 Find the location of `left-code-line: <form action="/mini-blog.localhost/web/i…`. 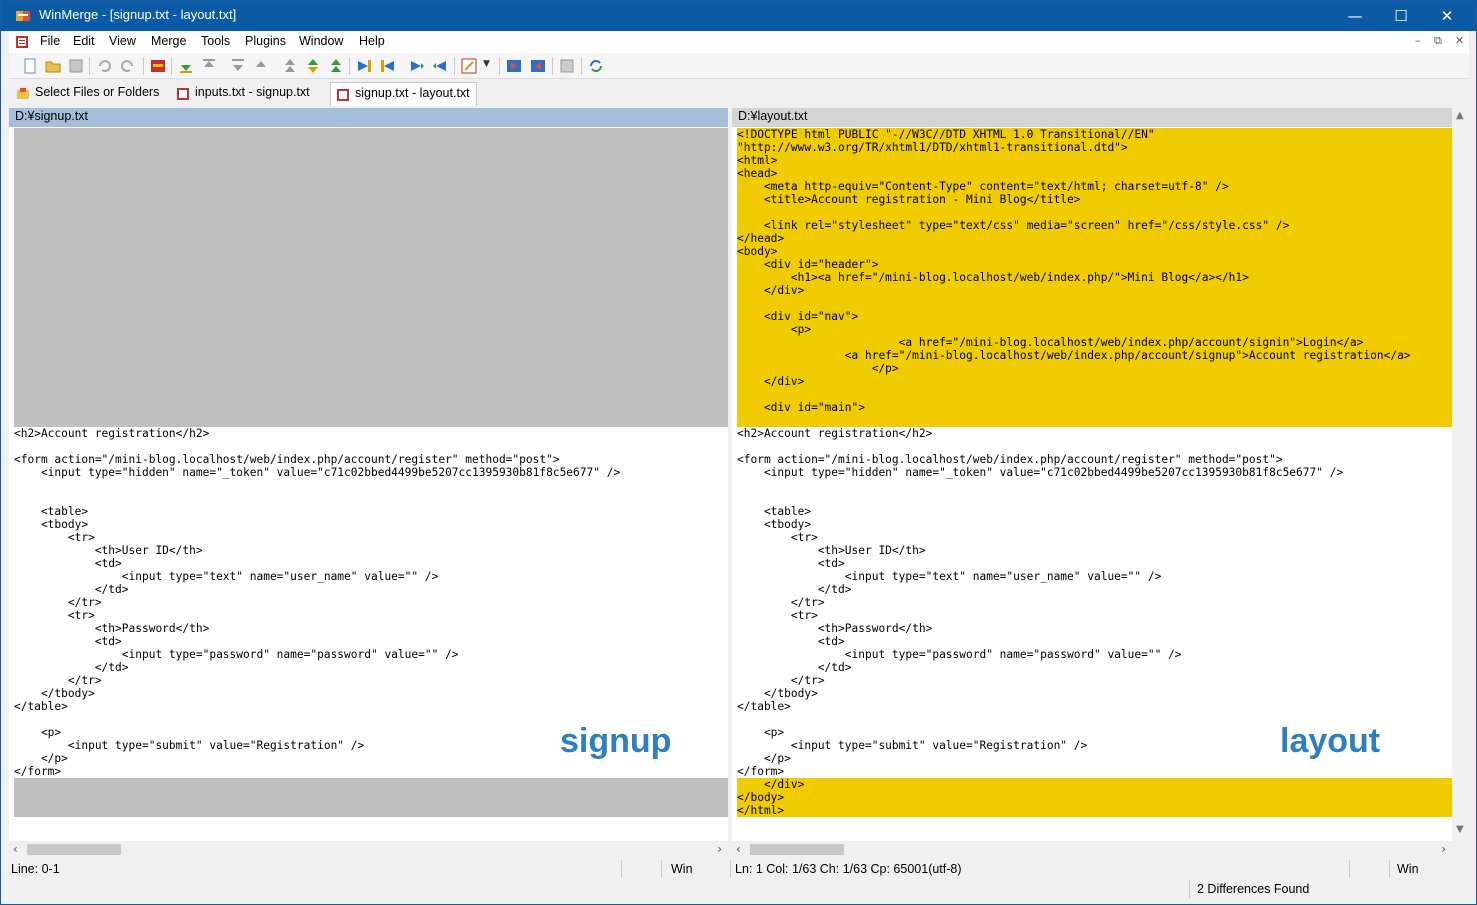

left-code-line: <form action="/mini-blog.localhost/web/i… is located at coordinates (371, 459).